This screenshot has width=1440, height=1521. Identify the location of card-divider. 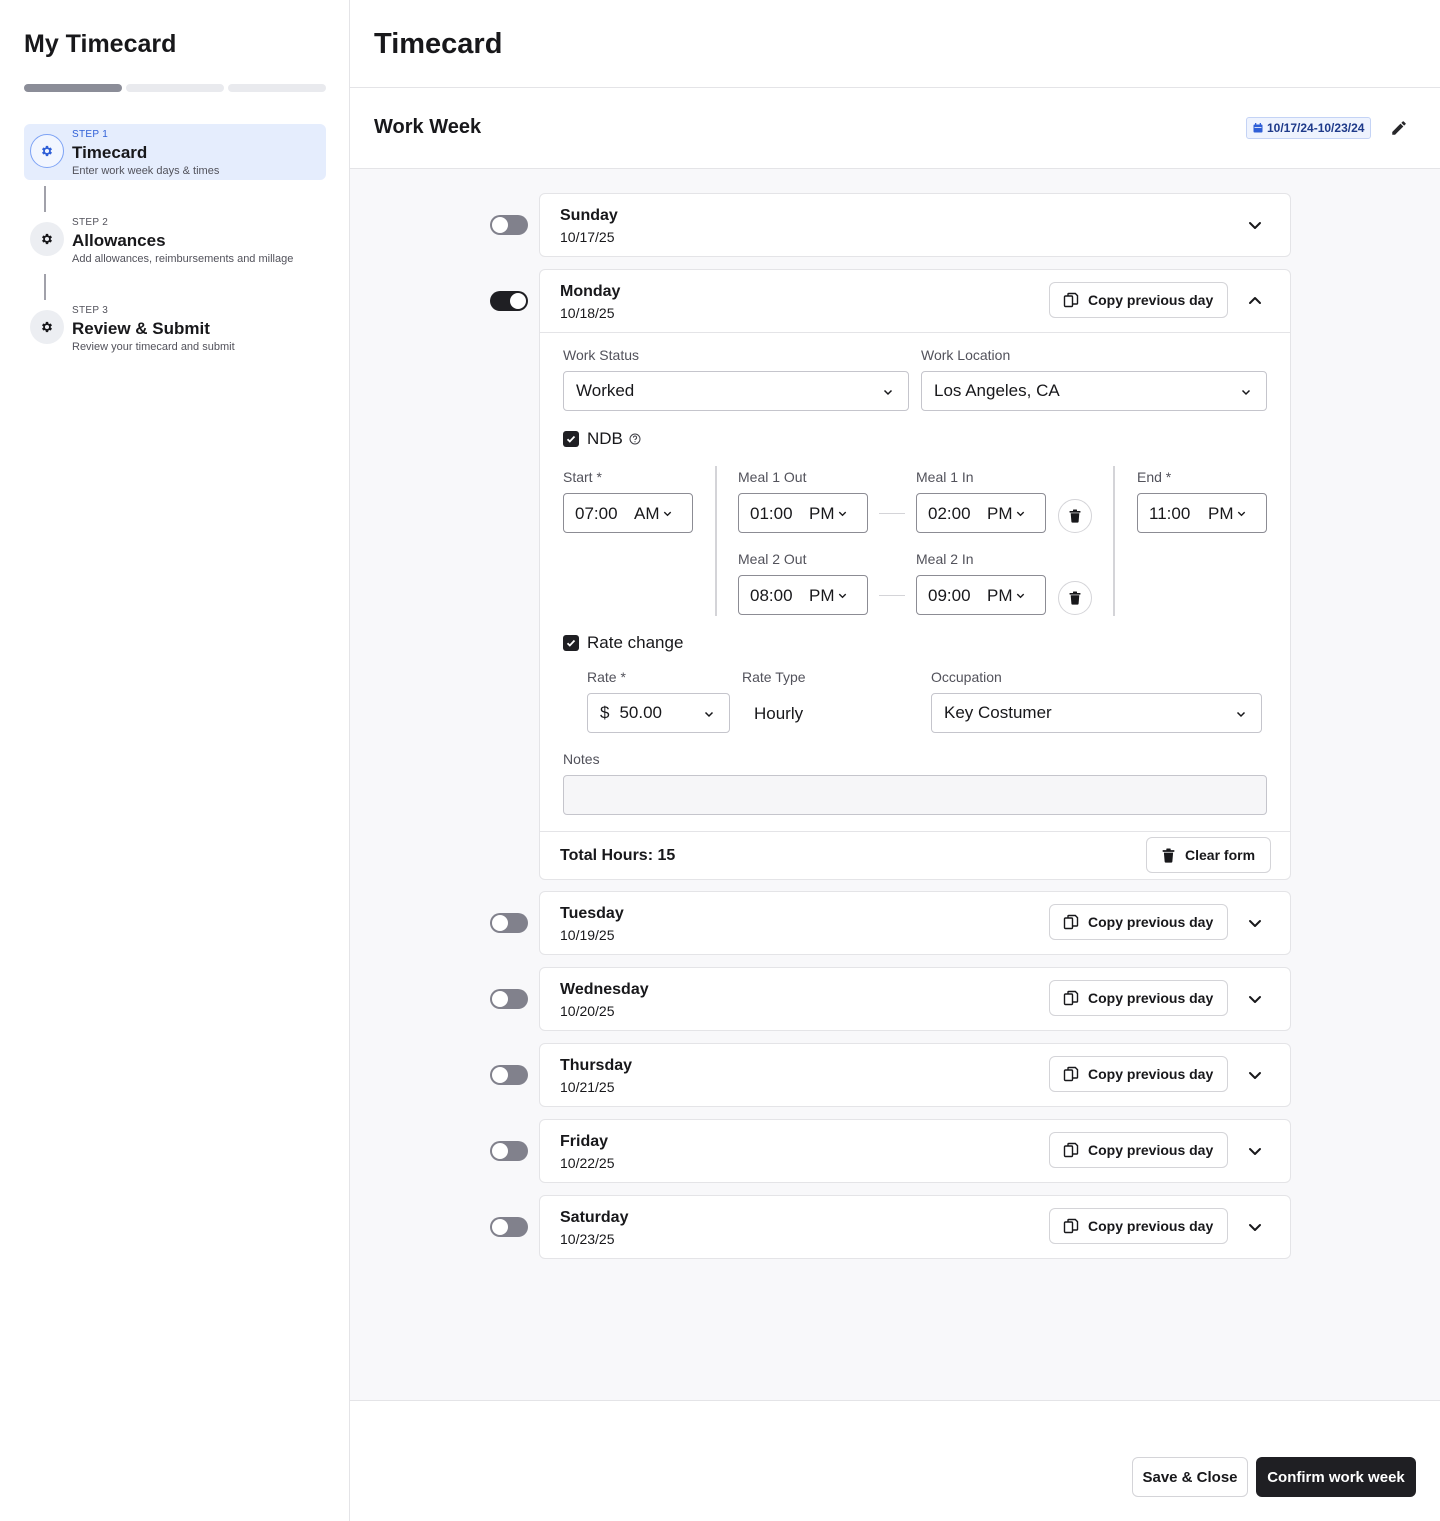
(915, 332).